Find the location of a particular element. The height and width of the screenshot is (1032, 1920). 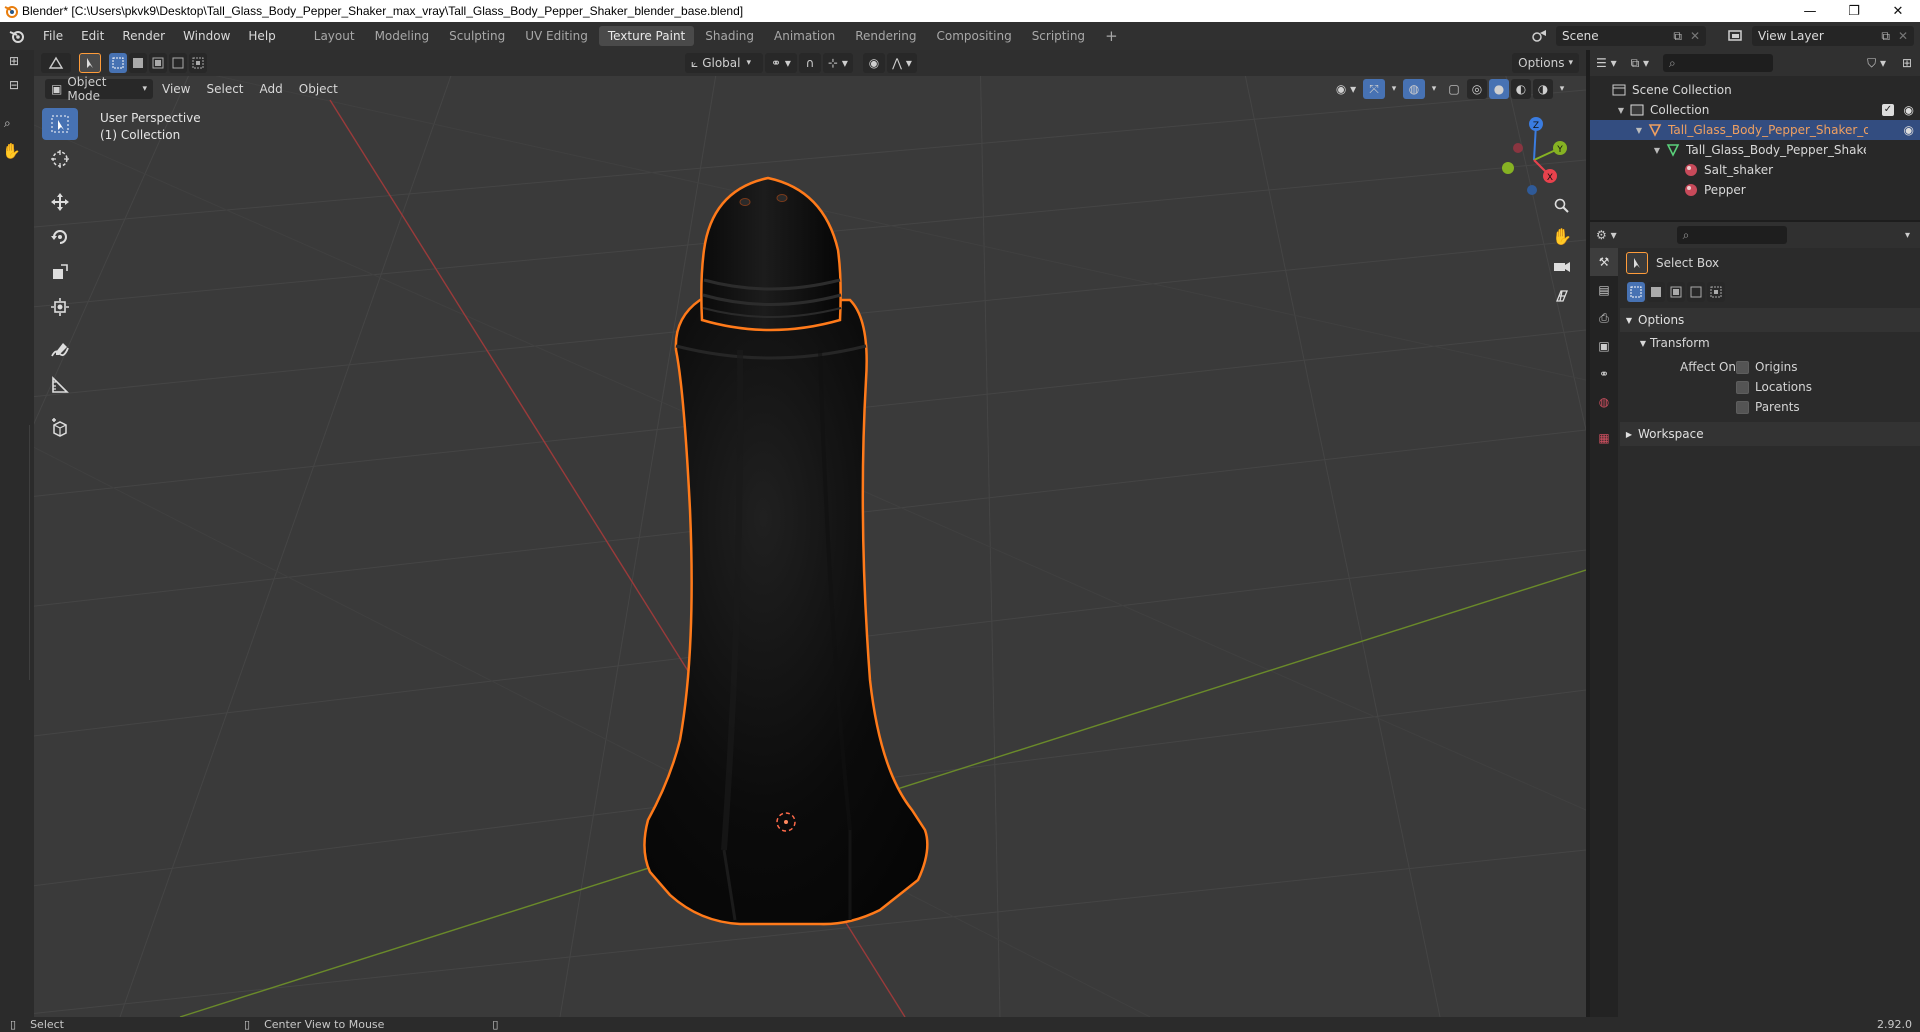

view-layer-selector: View Layer ⧉ ✕ is located at coordinates (1833, 36).